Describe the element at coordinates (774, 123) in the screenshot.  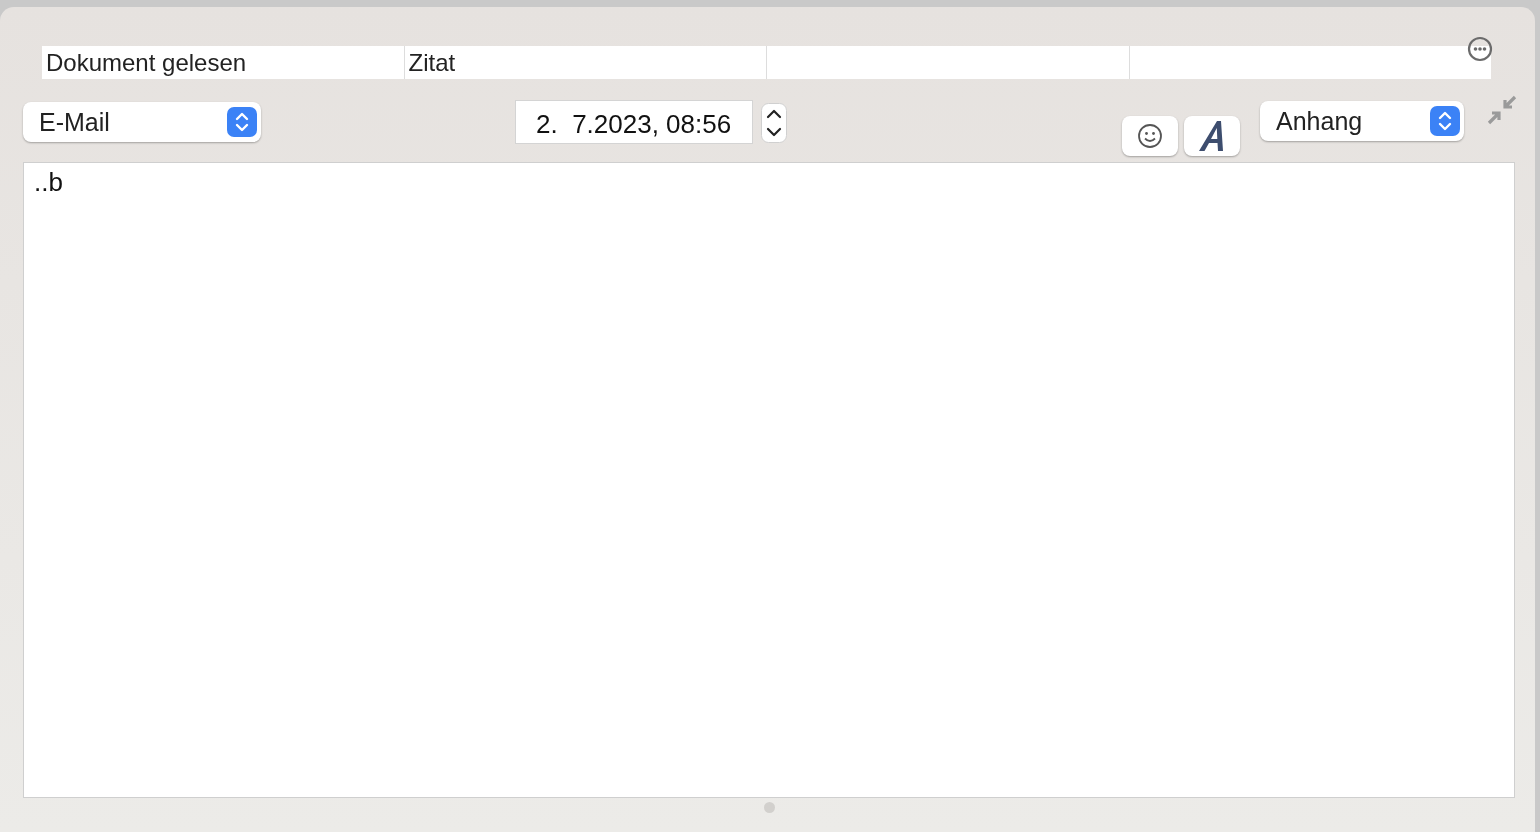
I see `stepper` at that location.